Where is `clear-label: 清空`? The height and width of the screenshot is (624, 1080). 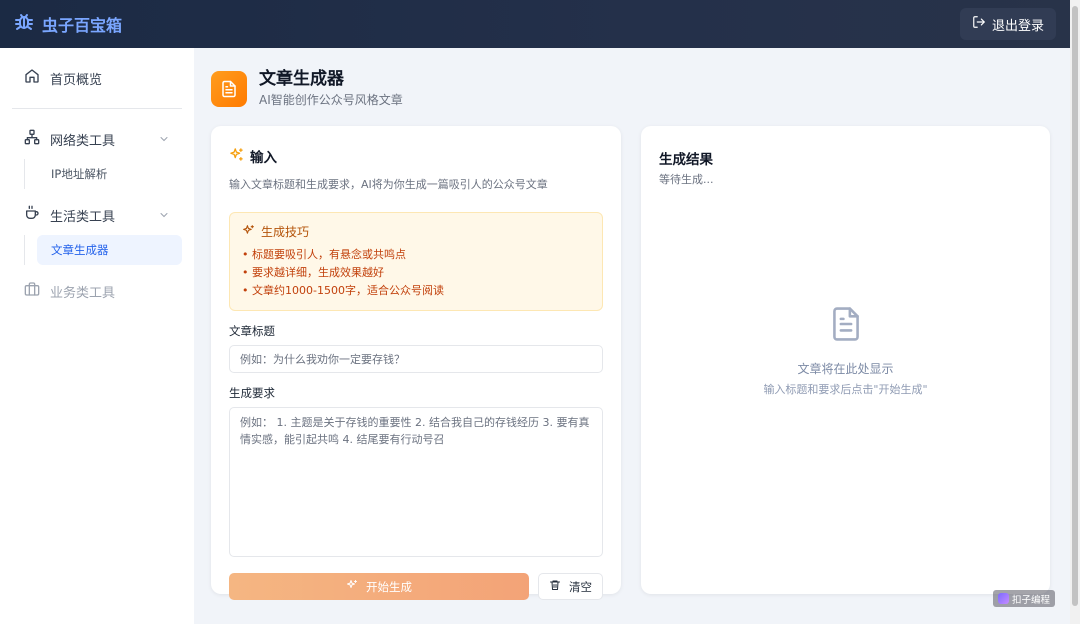 clear-label: 清空 is located at coordinates (580, 586).